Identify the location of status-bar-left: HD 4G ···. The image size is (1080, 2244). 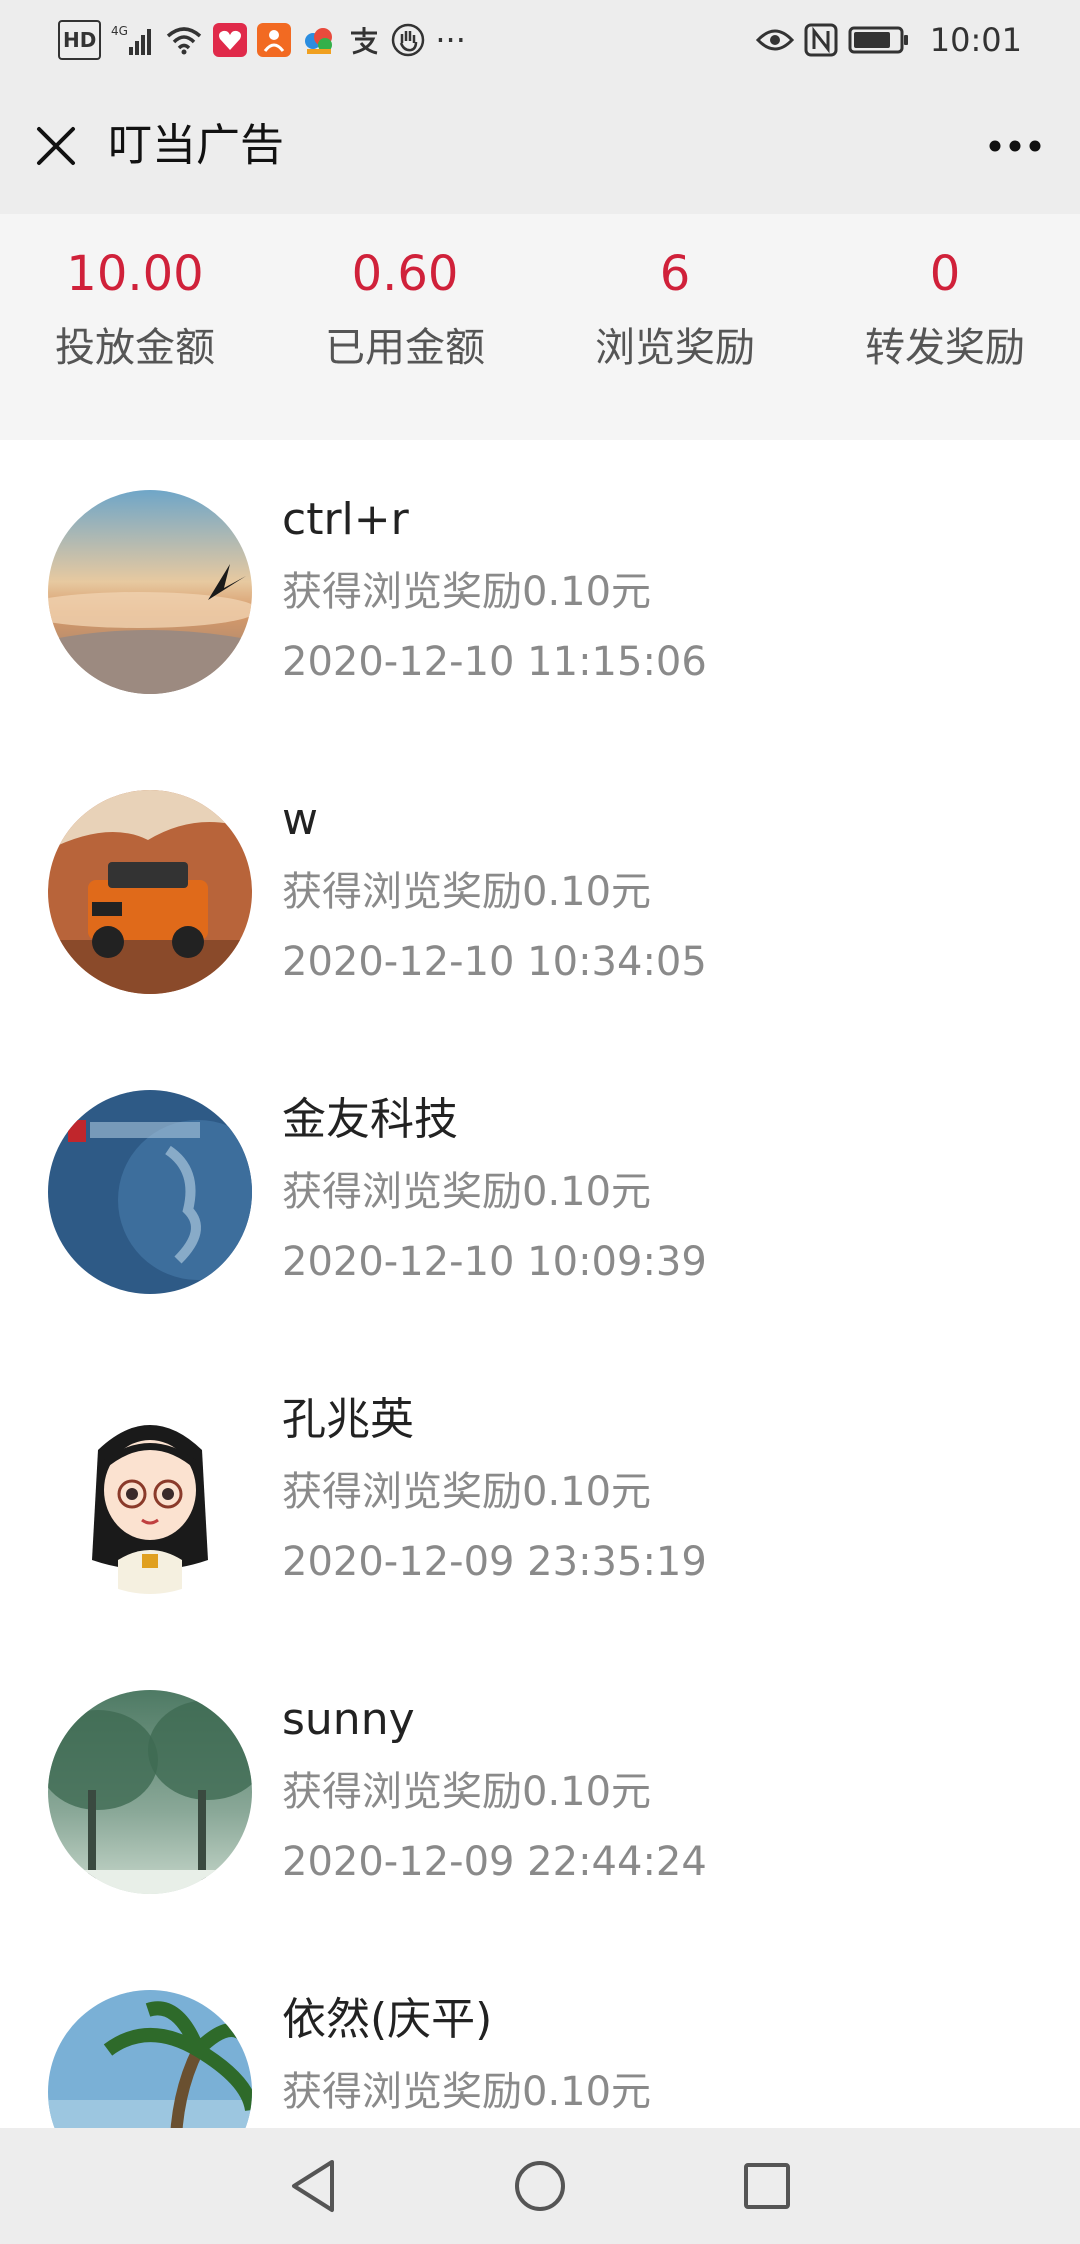
(262, 40).